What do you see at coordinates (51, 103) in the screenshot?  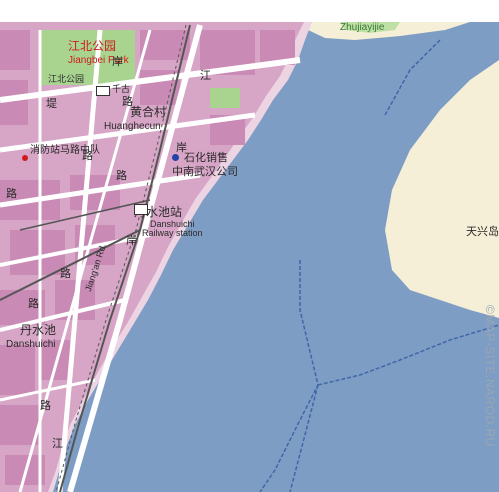 I see `road-char: 堤` at bounding box center [51, 103].